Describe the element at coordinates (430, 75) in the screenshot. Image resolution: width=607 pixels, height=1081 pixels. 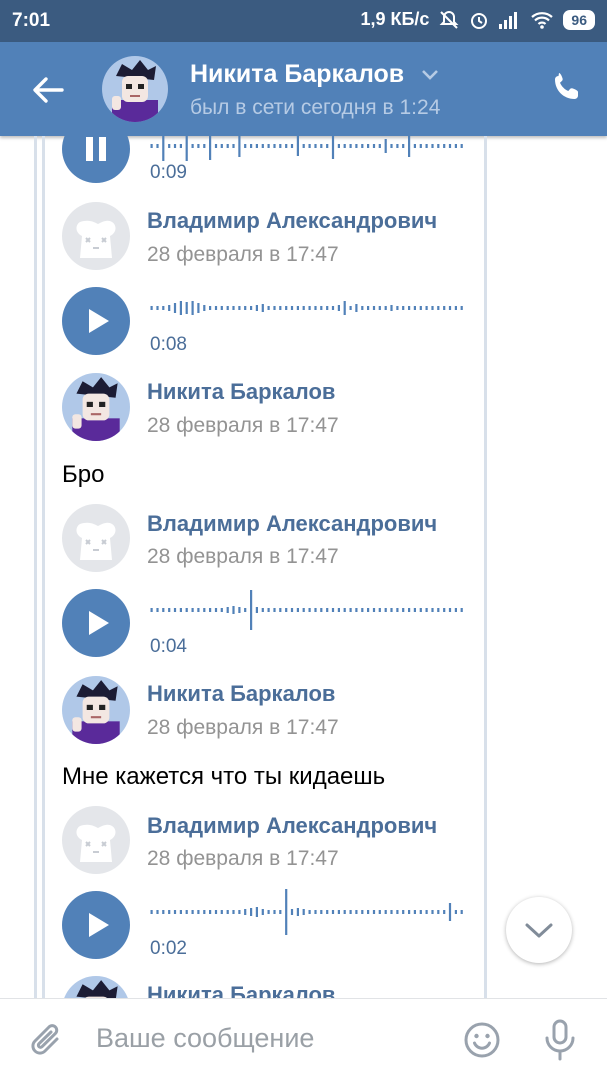
I see `chevron-down-icon` at that location.